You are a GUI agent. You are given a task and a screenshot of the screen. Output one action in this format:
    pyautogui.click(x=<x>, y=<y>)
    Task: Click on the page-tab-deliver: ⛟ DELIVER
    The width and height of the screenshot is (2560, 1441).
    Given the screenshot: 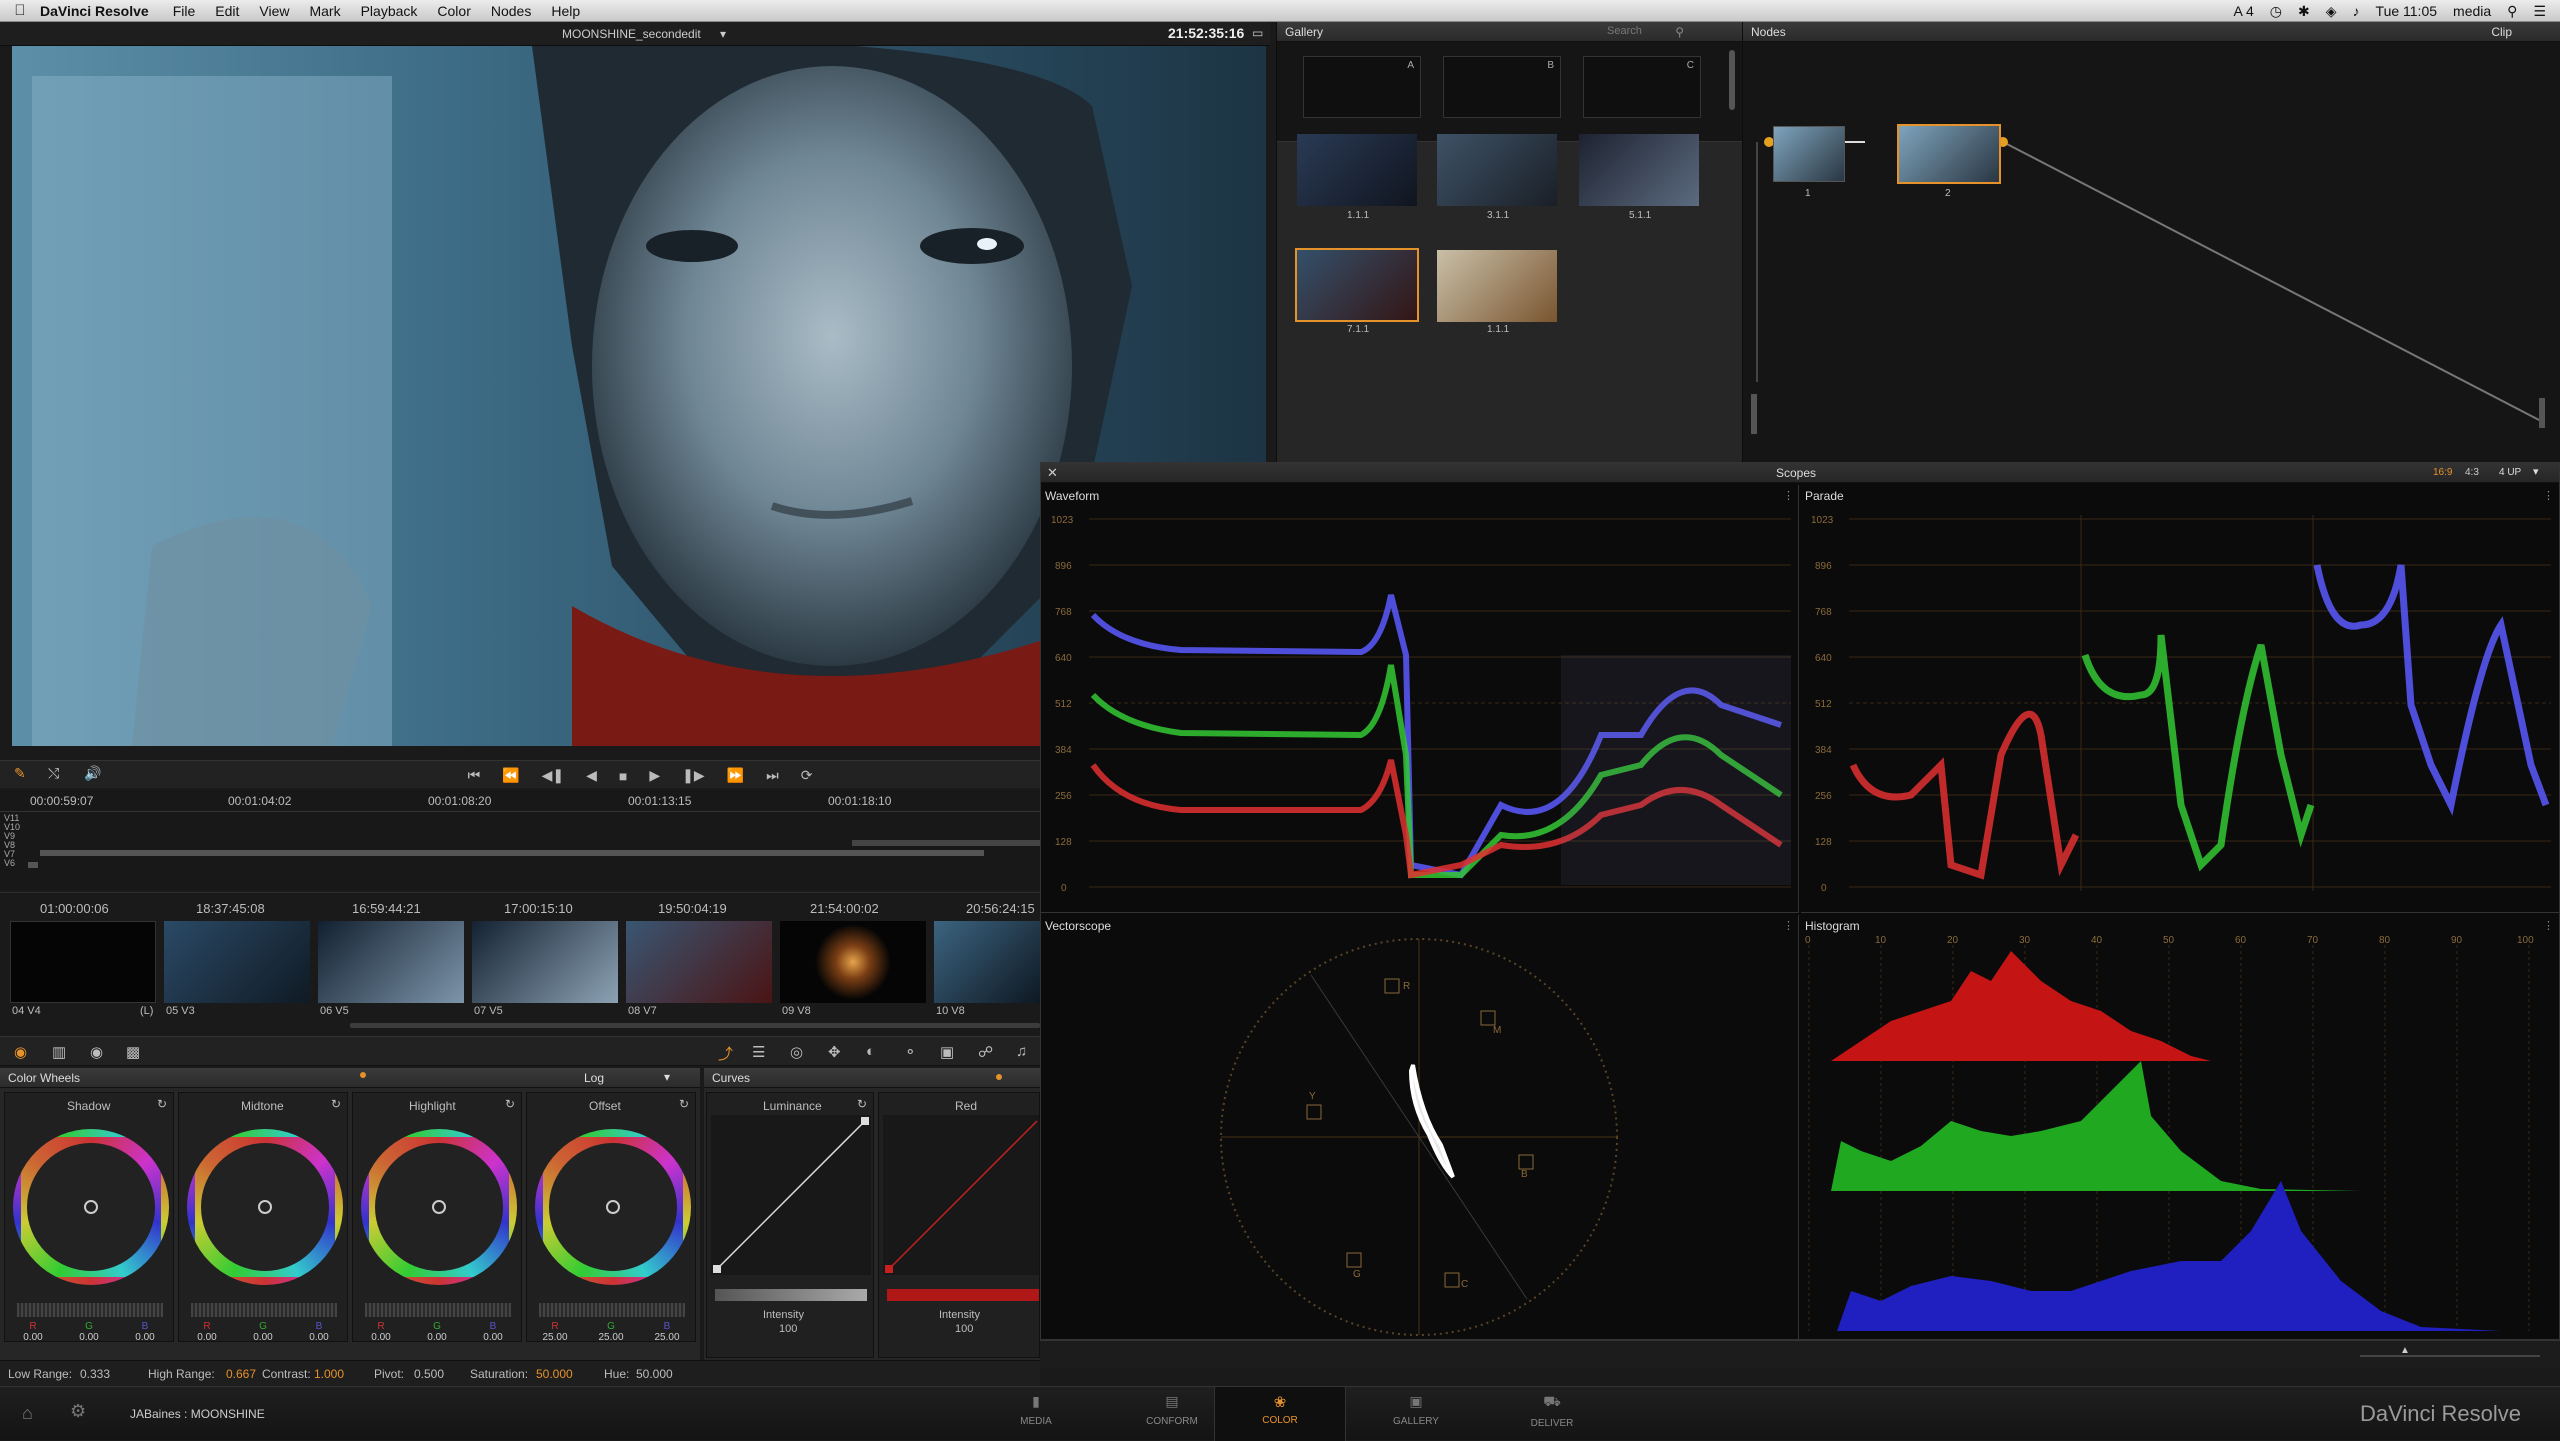 What is the action you would take?
    pyautogui.click(x=1552, y=1414)
    